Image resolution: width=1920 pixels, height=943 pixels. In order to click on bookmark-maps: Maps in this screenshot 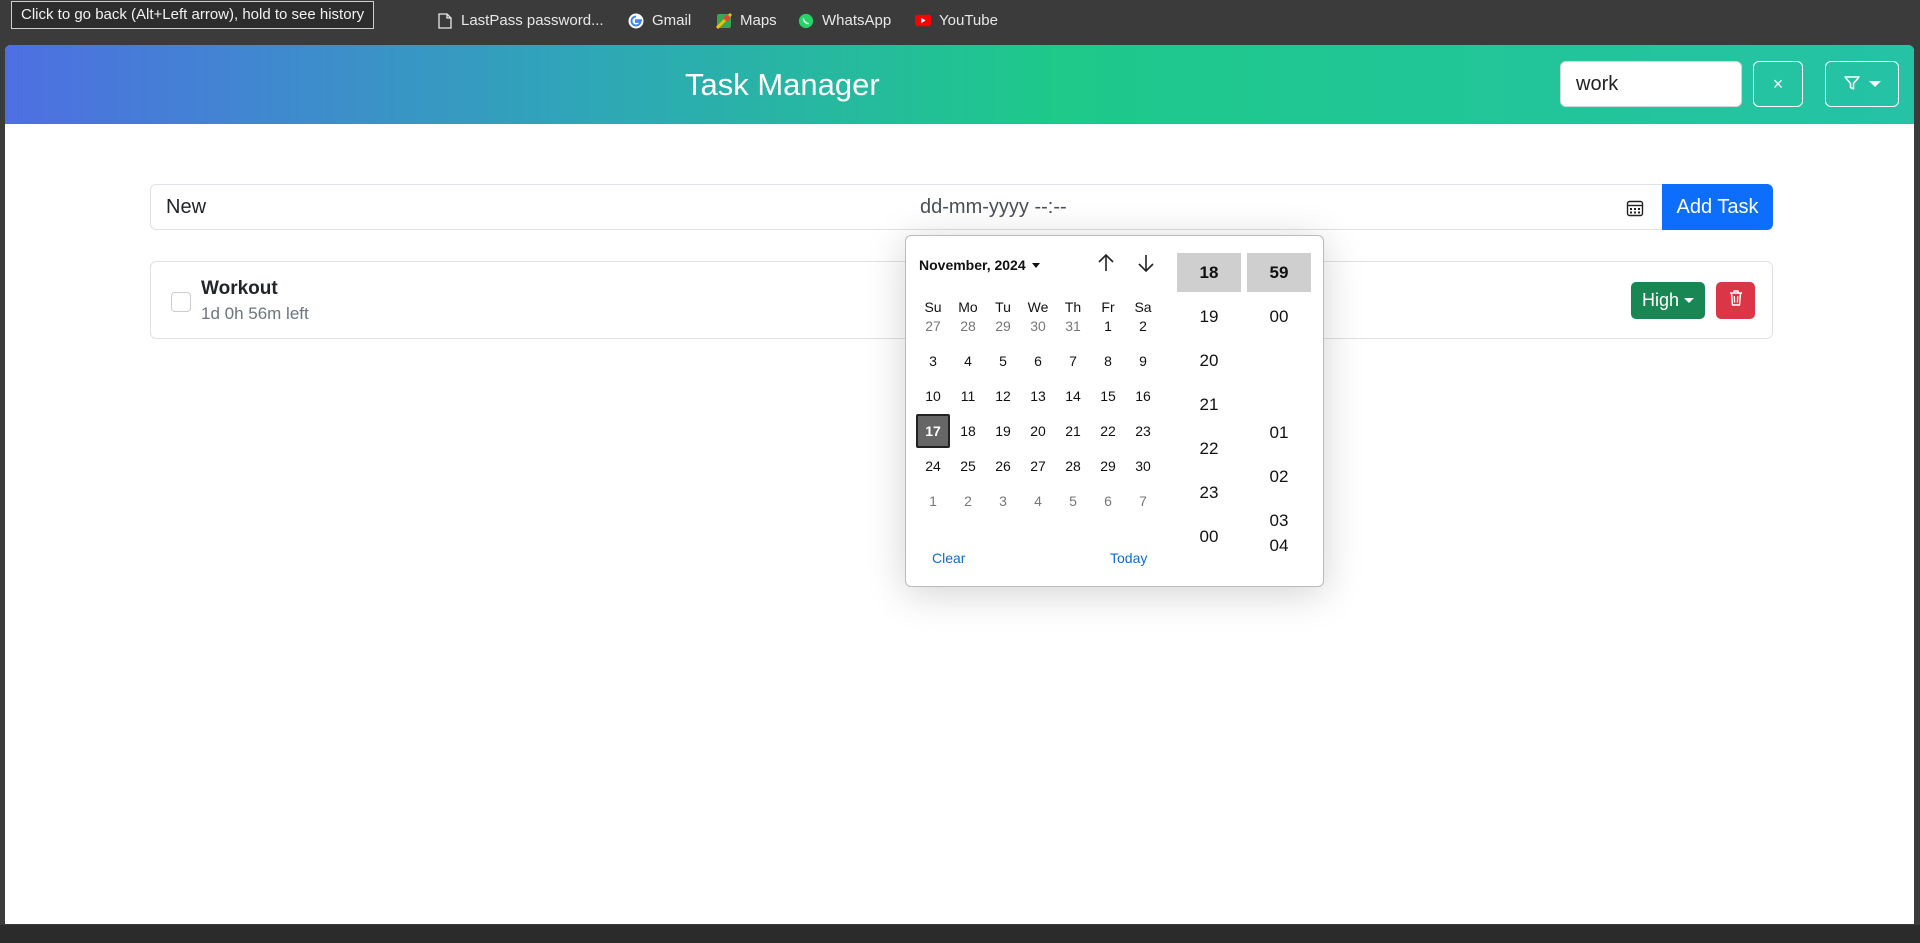, I will do `click(746, 20)`.